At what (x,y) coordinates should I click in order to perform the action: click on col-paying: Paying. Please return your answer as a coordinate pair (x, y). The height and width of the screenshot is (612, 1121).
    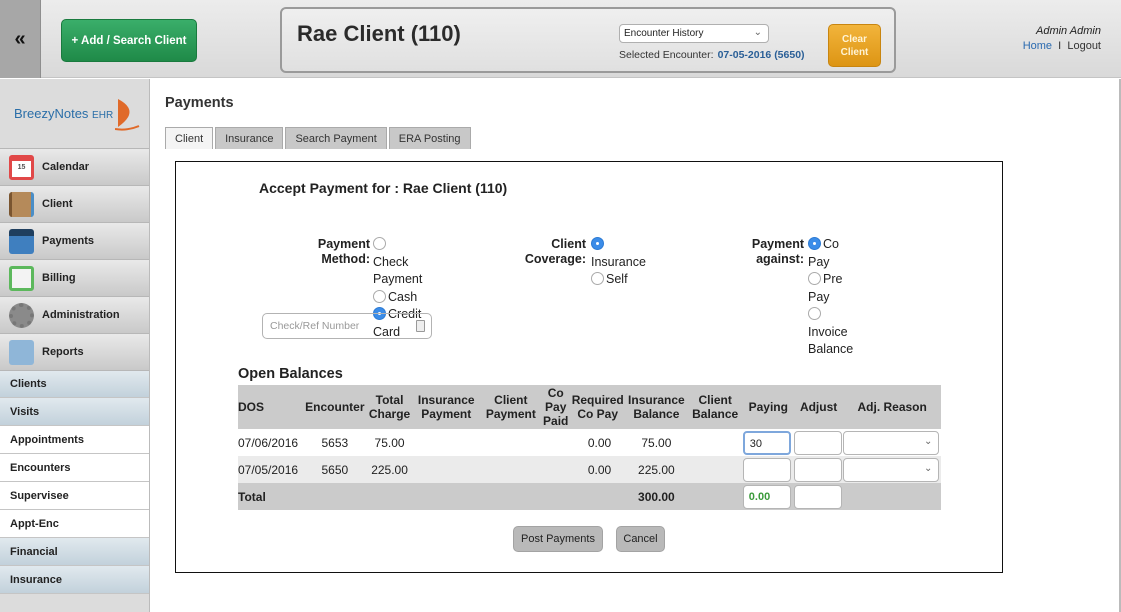
    Looking at the image, I should click on (768, 407).